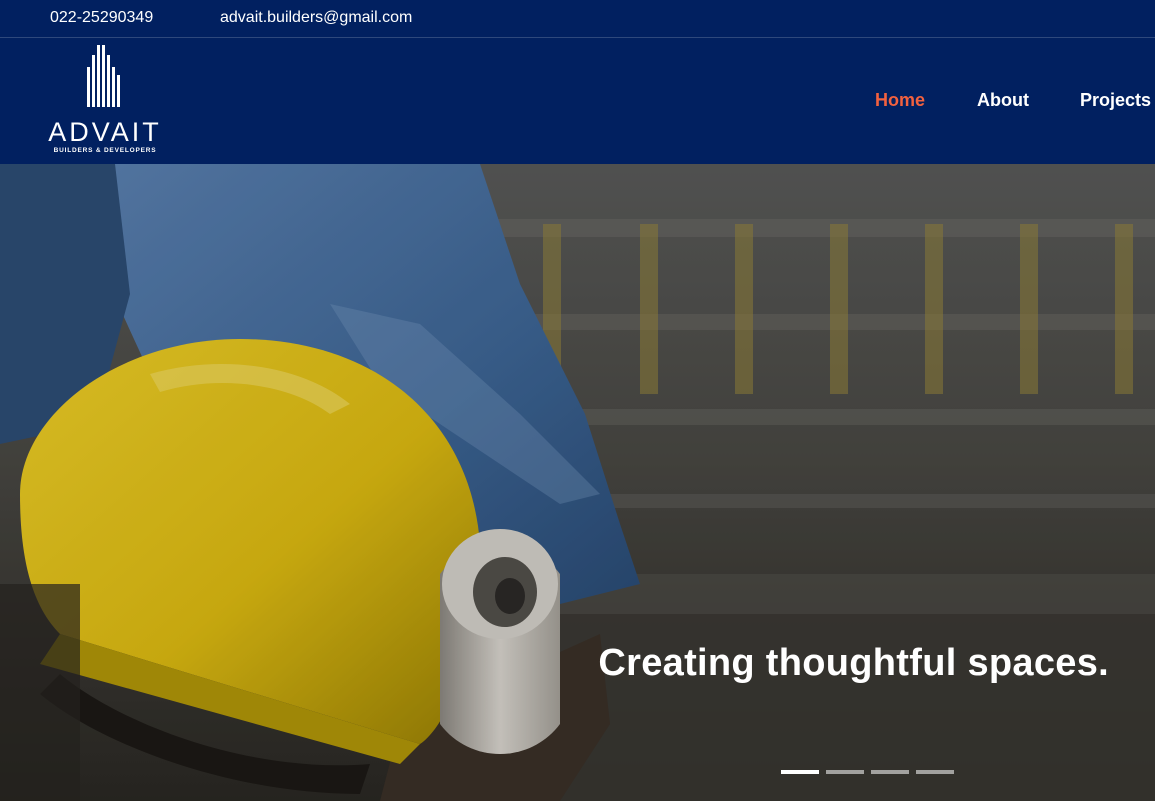 This screenshot has width=1155, height=801. What do you see at coordinates (1003, 100) in the screenshot?
I see `nav-item-about: About` at bounding box center [1003, 100].